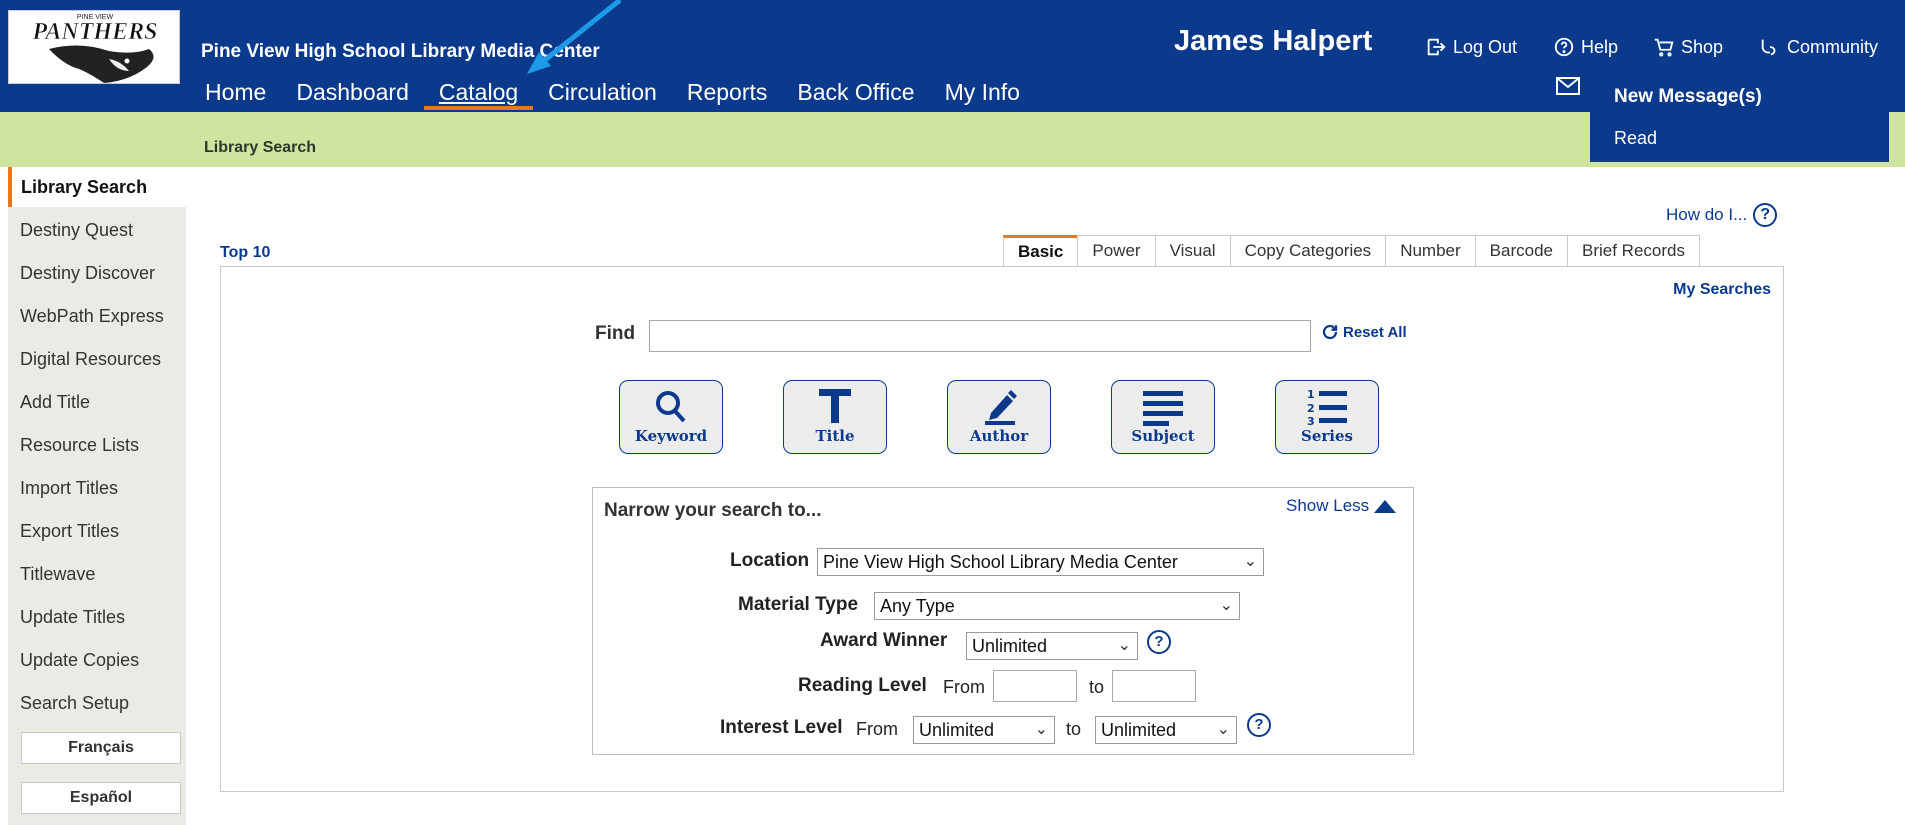 Image resolution: width=1905 pixels, height=825 pixels. I want to click on interest-to-value: Unlimited, so click(1139, 730).